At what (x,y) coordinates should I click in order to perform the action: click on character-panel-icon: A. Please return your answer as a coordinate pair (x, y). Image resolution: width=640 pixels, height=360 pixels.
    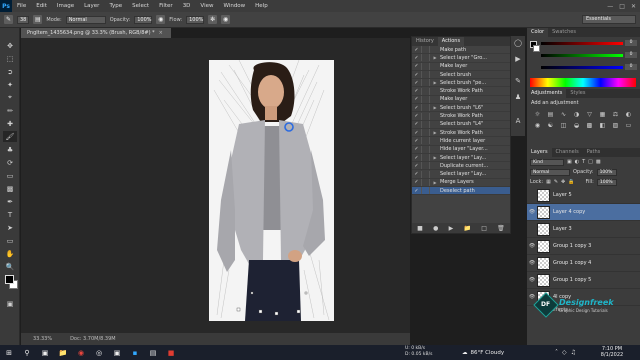
    Looking at the image, I should click on (518, 121).